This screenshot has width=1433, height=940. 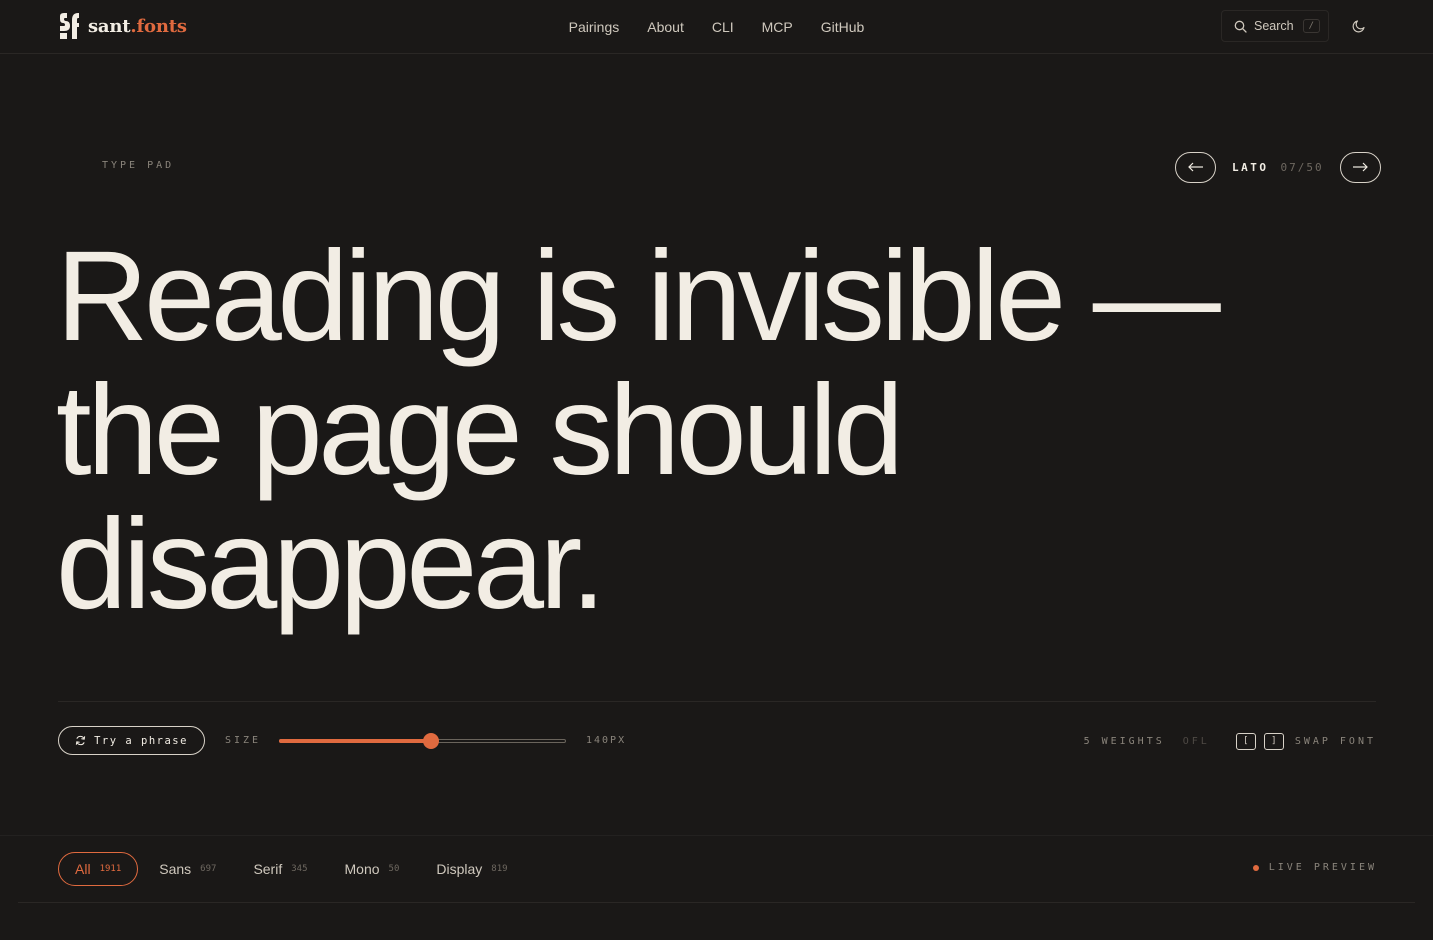 What do you see at coordinates (1230, 741) in the screenshot?
I see `font-meta: 5 WEIGHTS OFL [ ] SWAP FONT` at bounding box center [1230, 741].